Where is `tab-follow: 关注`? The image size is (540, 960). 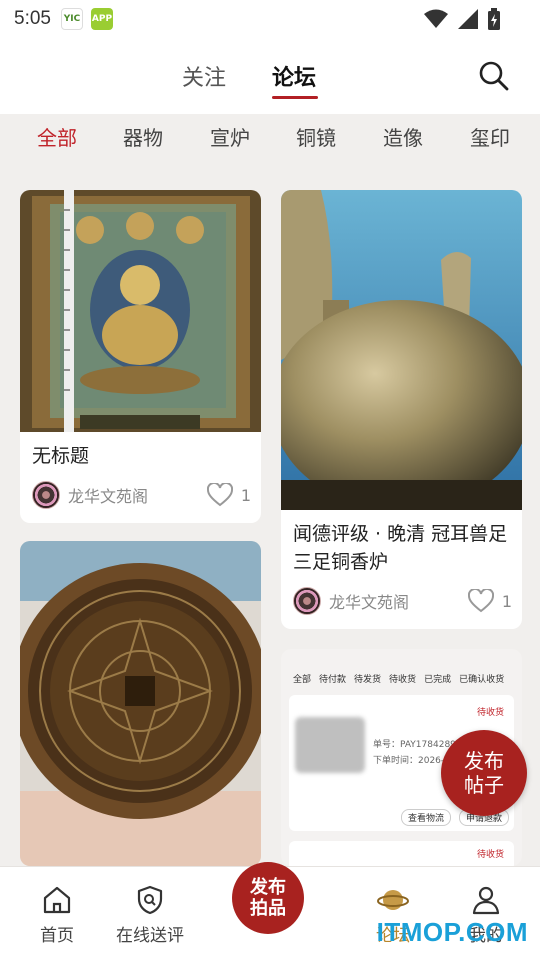
tab-follow: 关注 is located at coordinates (204, 76).